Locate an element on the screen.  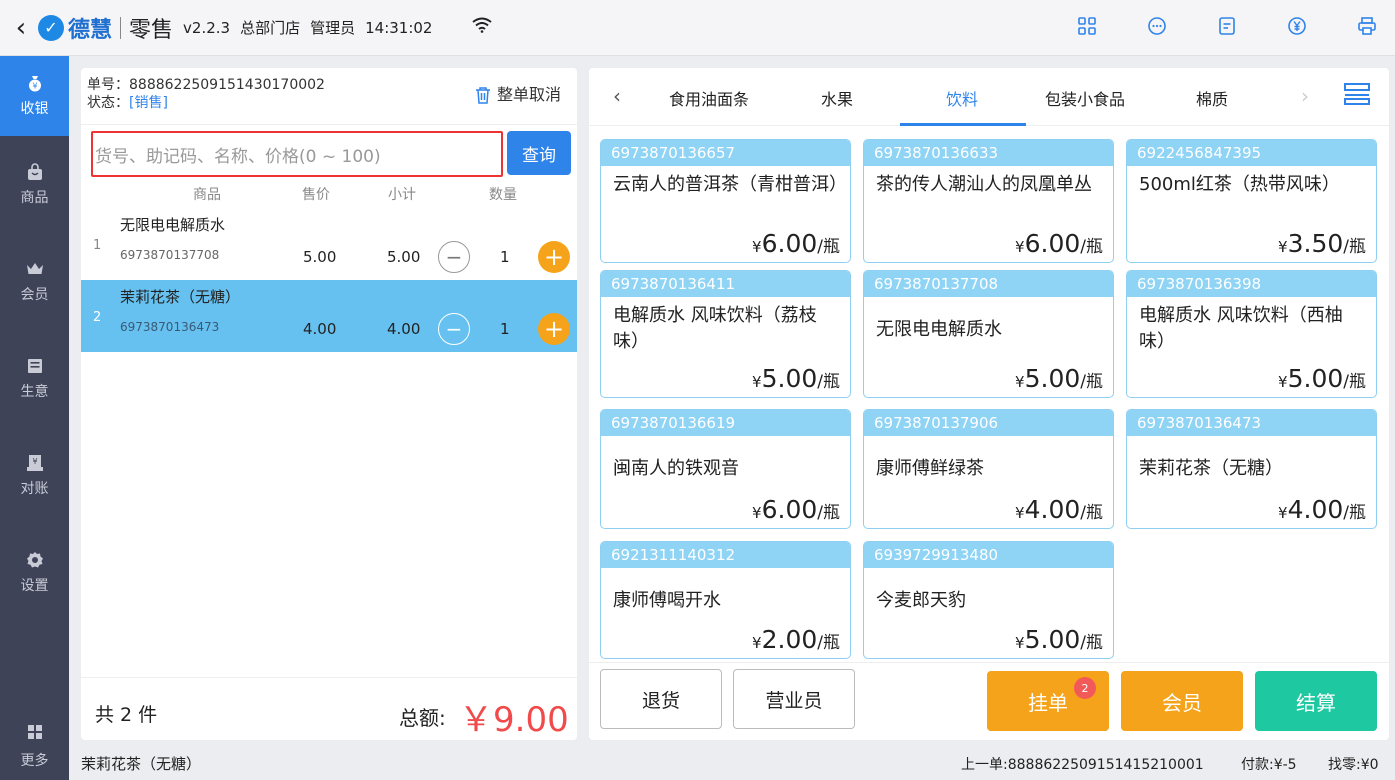
product-card: 6973870136398 电解质水 风味饮料（西柚味） ¥5.00/瓶 is located at coordinates (1251, 334).